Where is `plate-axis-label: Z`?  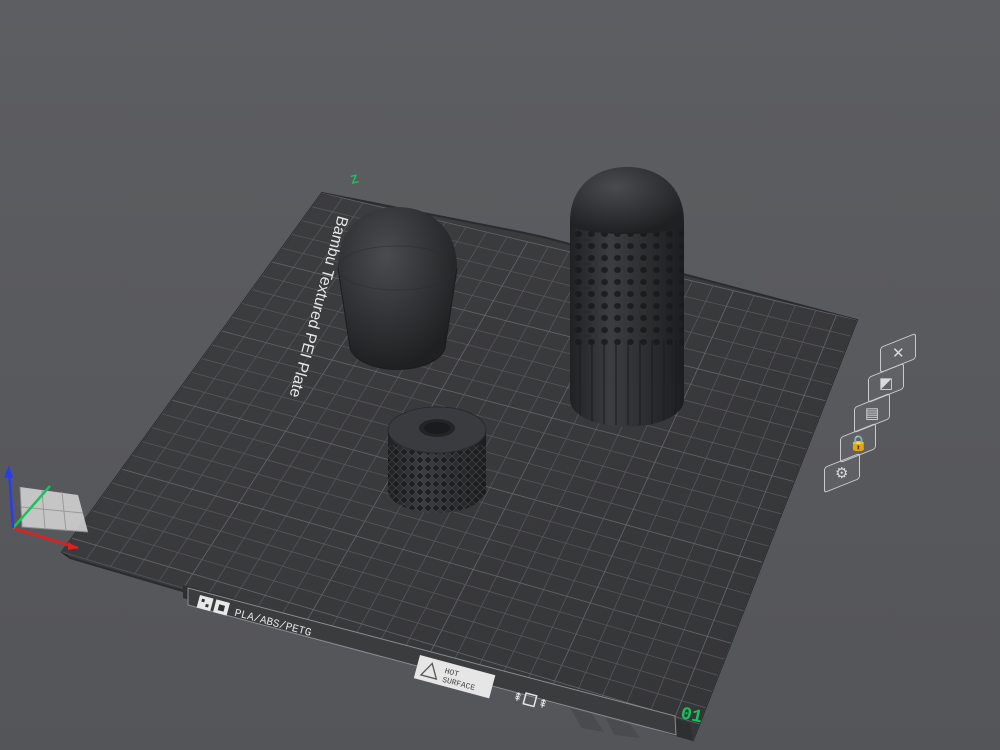 plate-axis-label: Z is located at coordinates (354, 178).